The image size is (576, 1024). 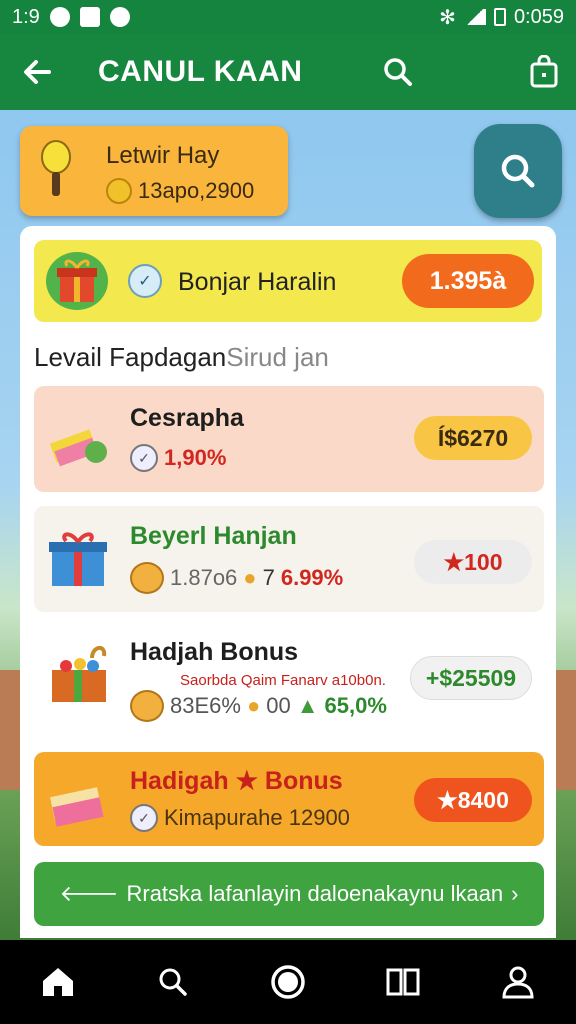 I want to click on nav-search, so click(x=173, y=982).